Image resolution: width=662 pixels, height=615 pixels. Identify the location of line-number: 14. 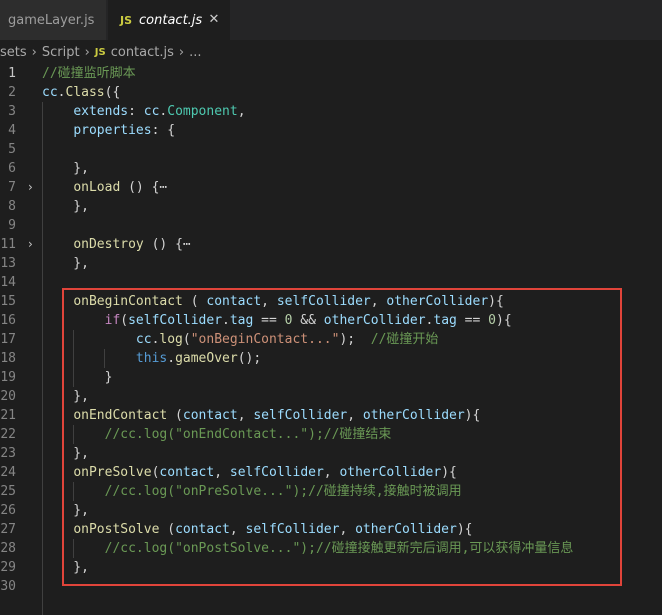
(8, 282).